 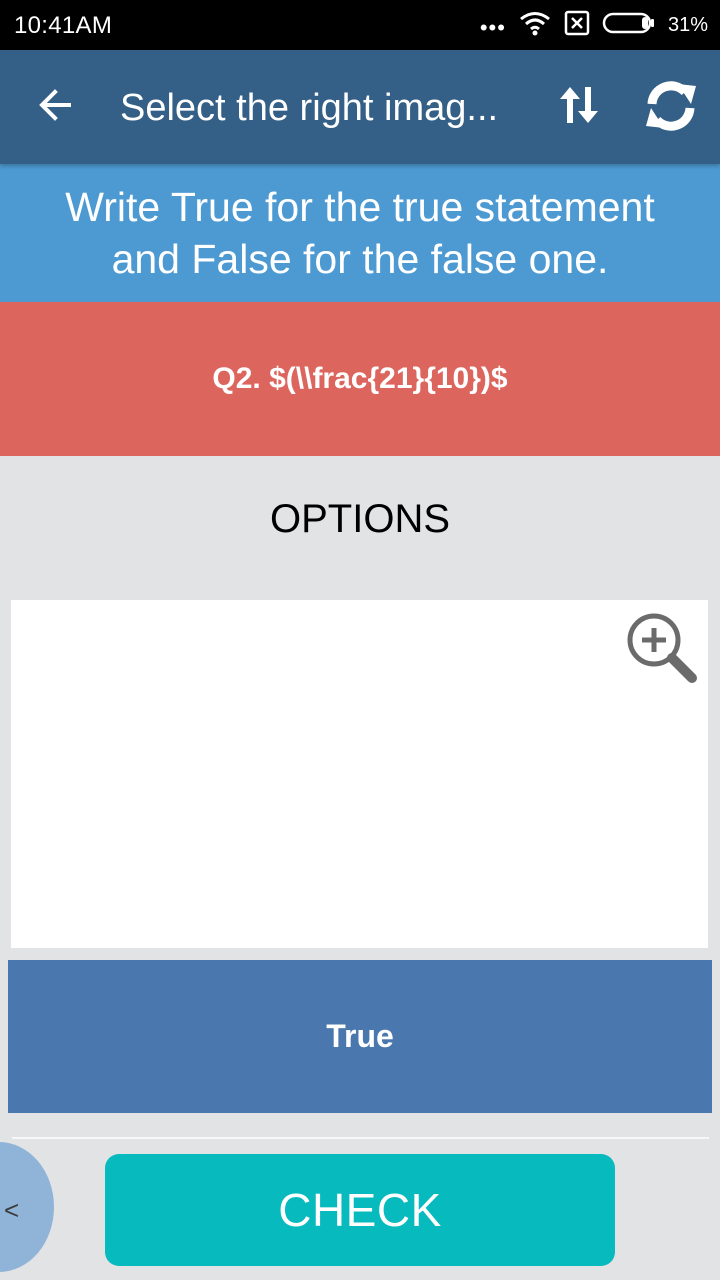 I want to click on sim-blocked-icon, so click(x=577, y=25).